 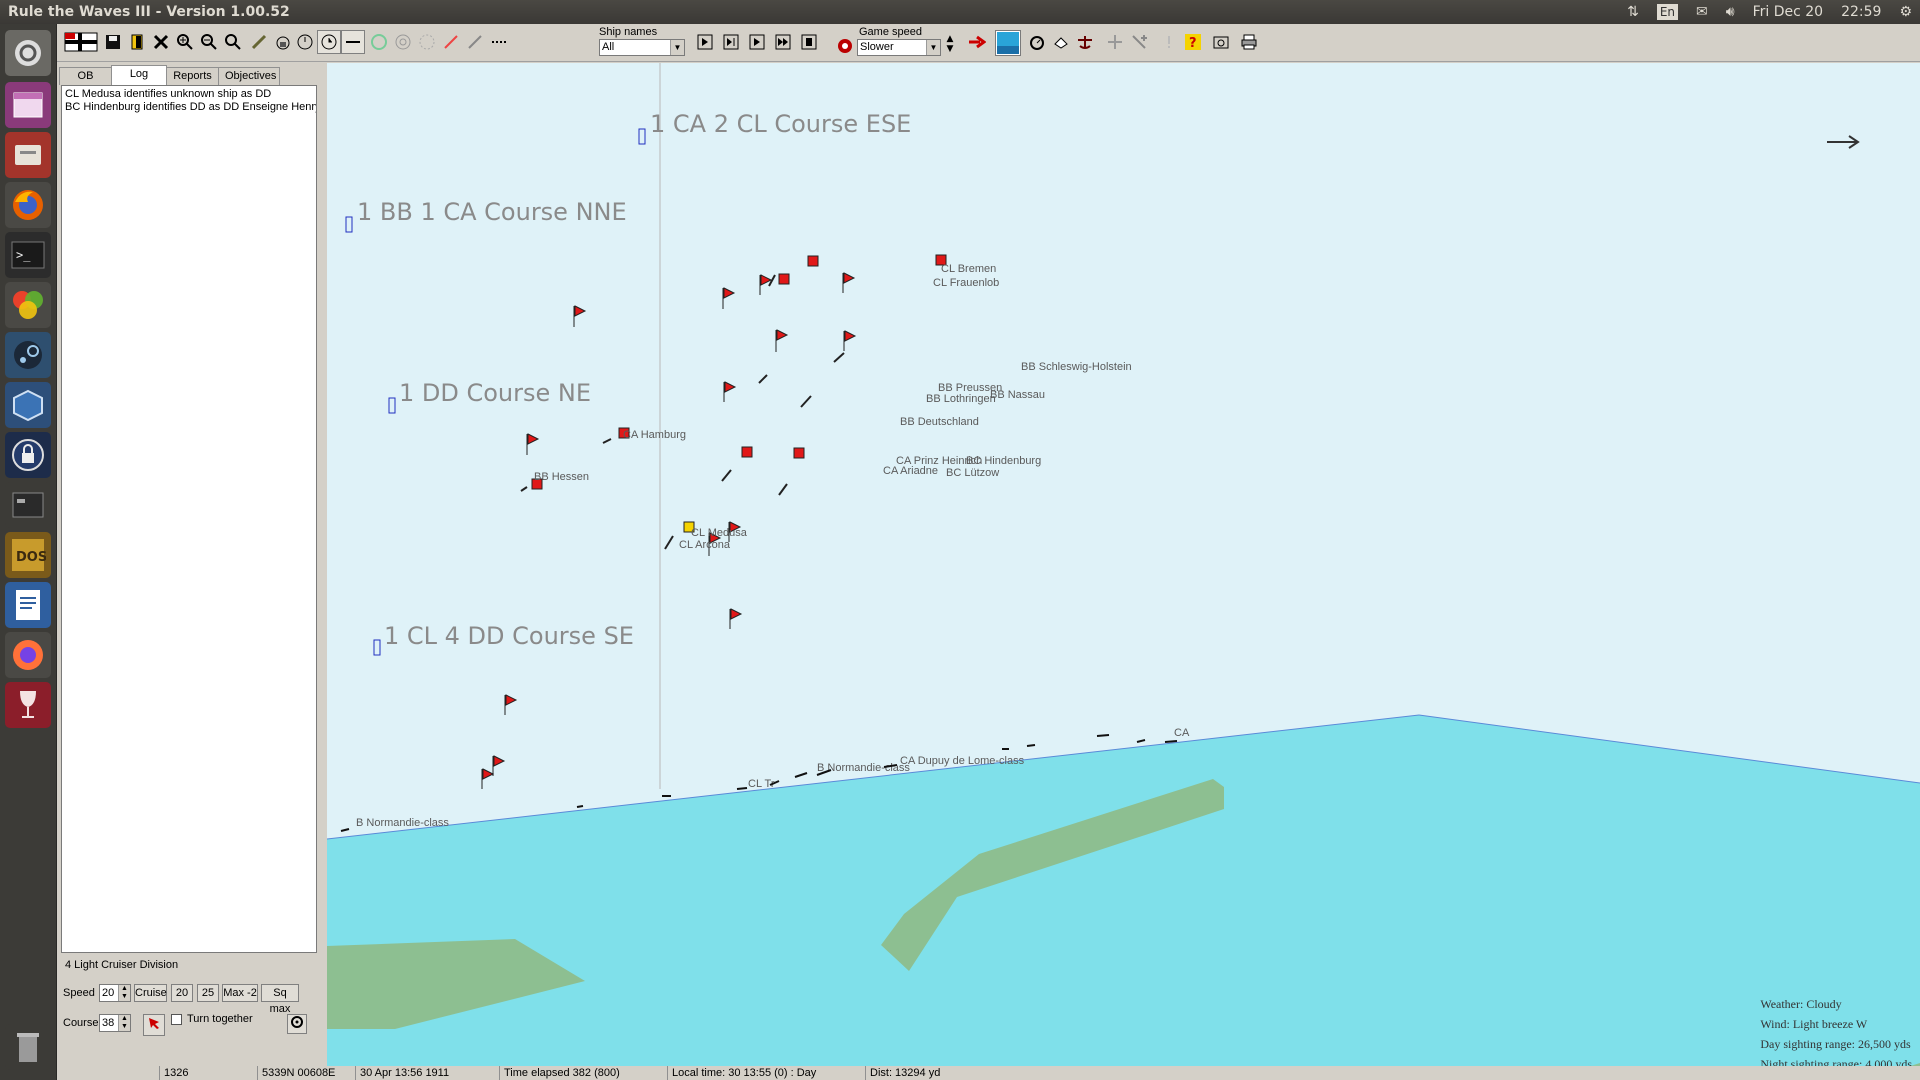 What do you see at coordinates (240, 993) in the screenshot?
I see `max-minus-2-button: Max -2` at bounding box center [240, 993].